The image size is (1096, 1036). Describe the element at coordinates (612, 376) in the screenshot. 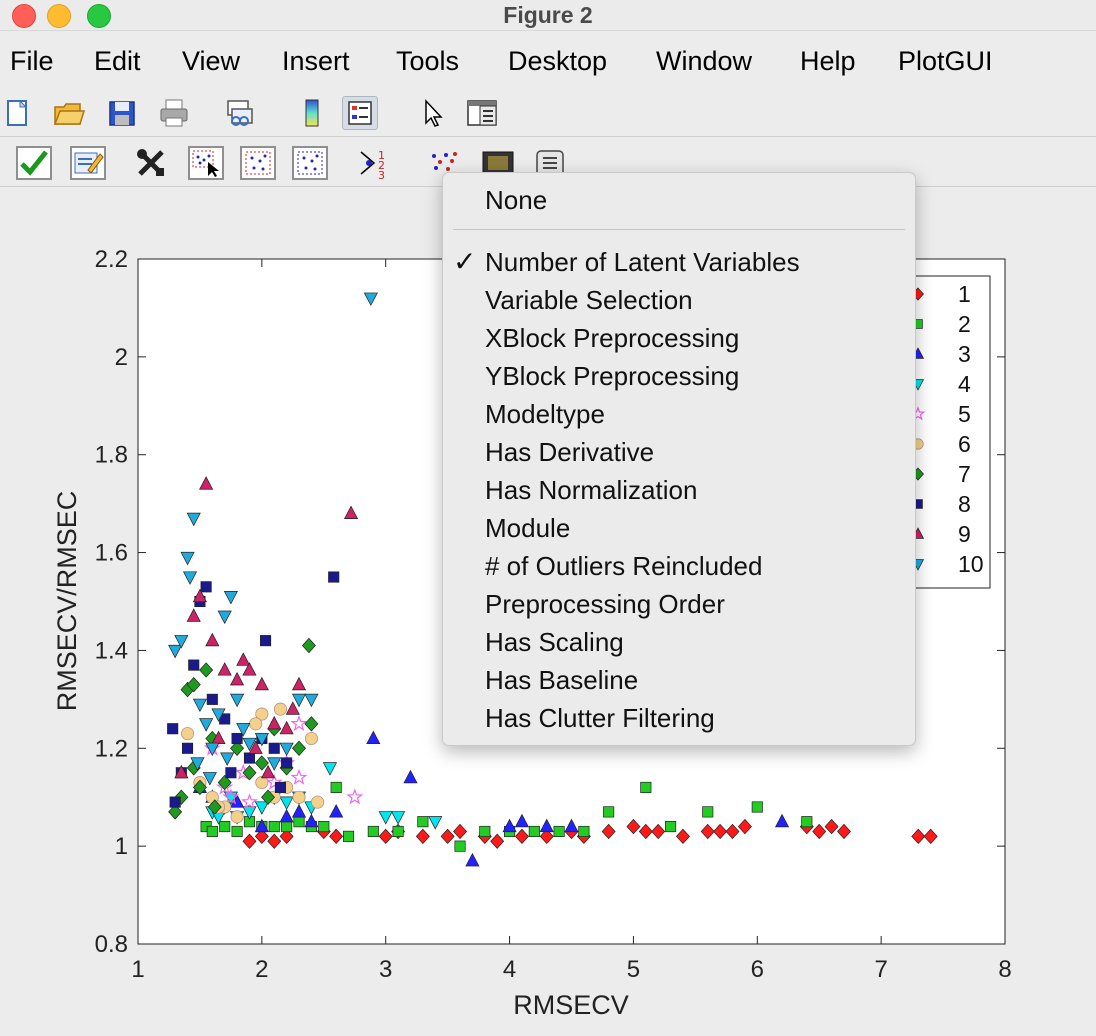

I see `dropdown-item-yblock-preprocessing: YBlock Preprocessing` at that location.